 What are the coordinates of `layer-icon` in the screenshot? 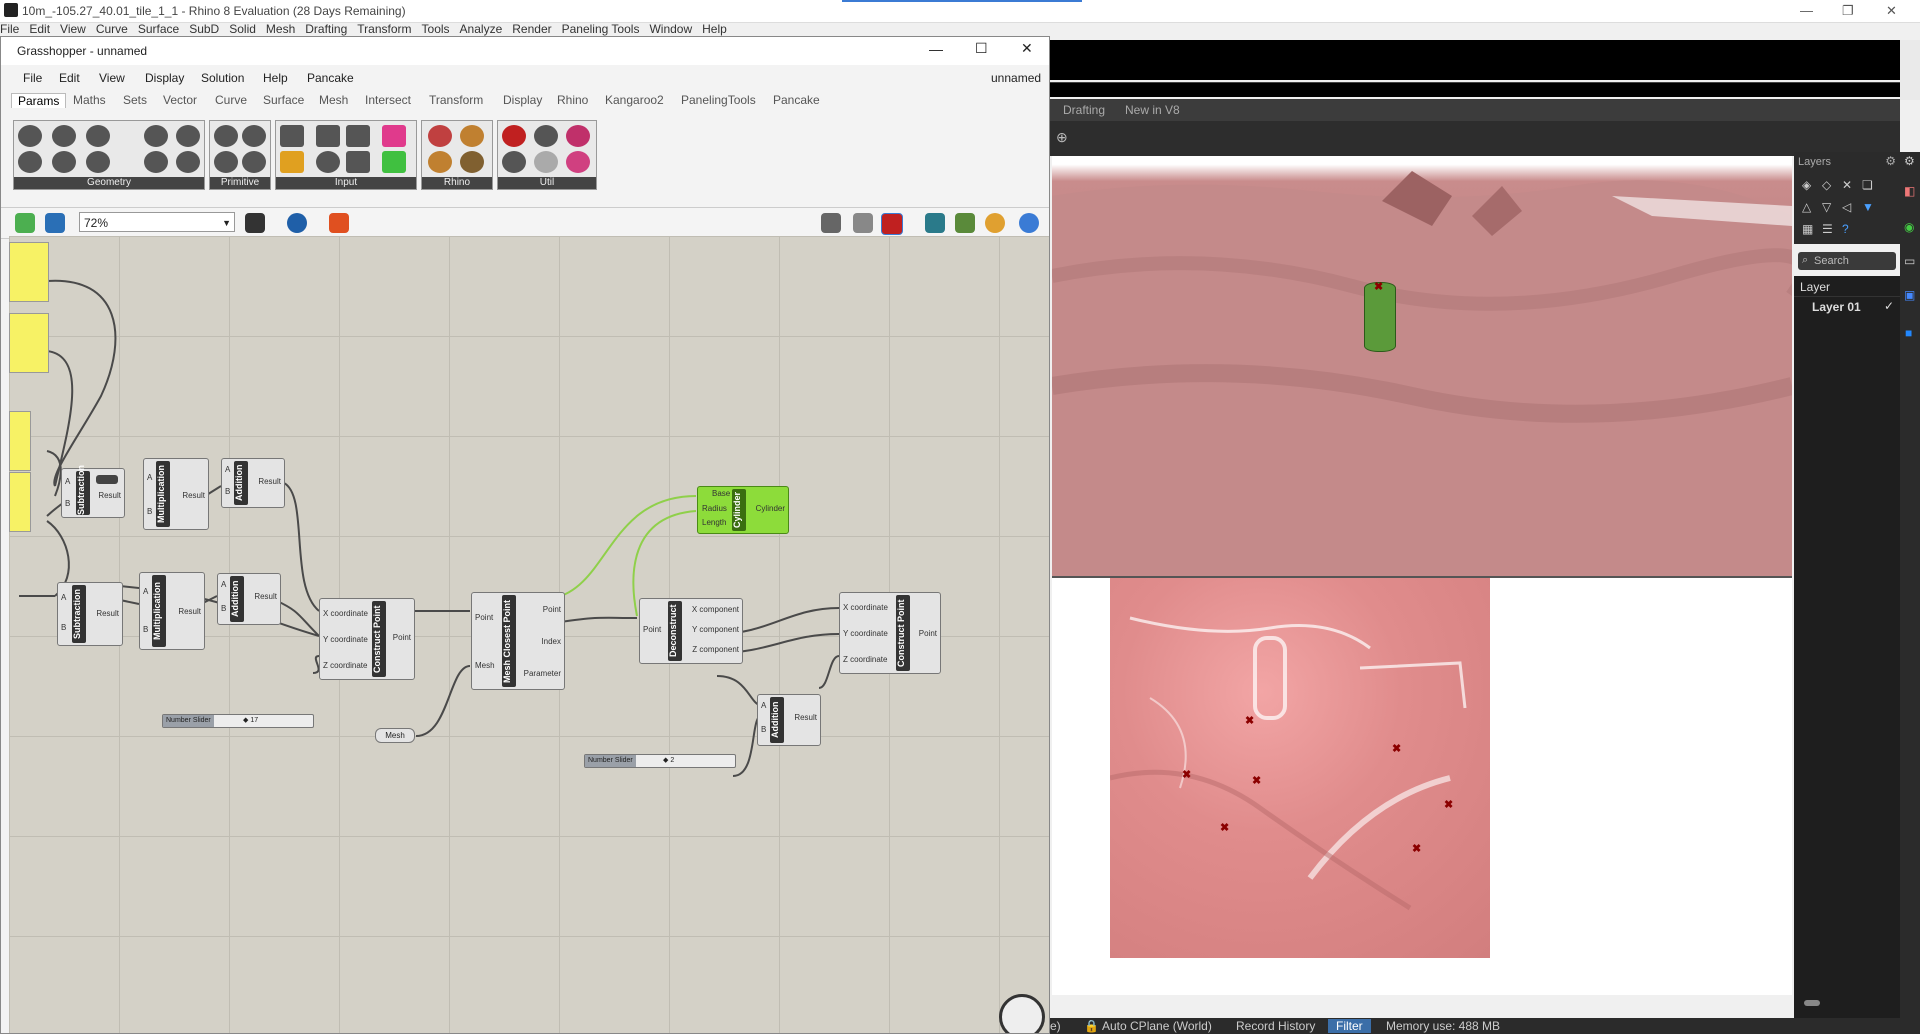 It's located at (440, 162).